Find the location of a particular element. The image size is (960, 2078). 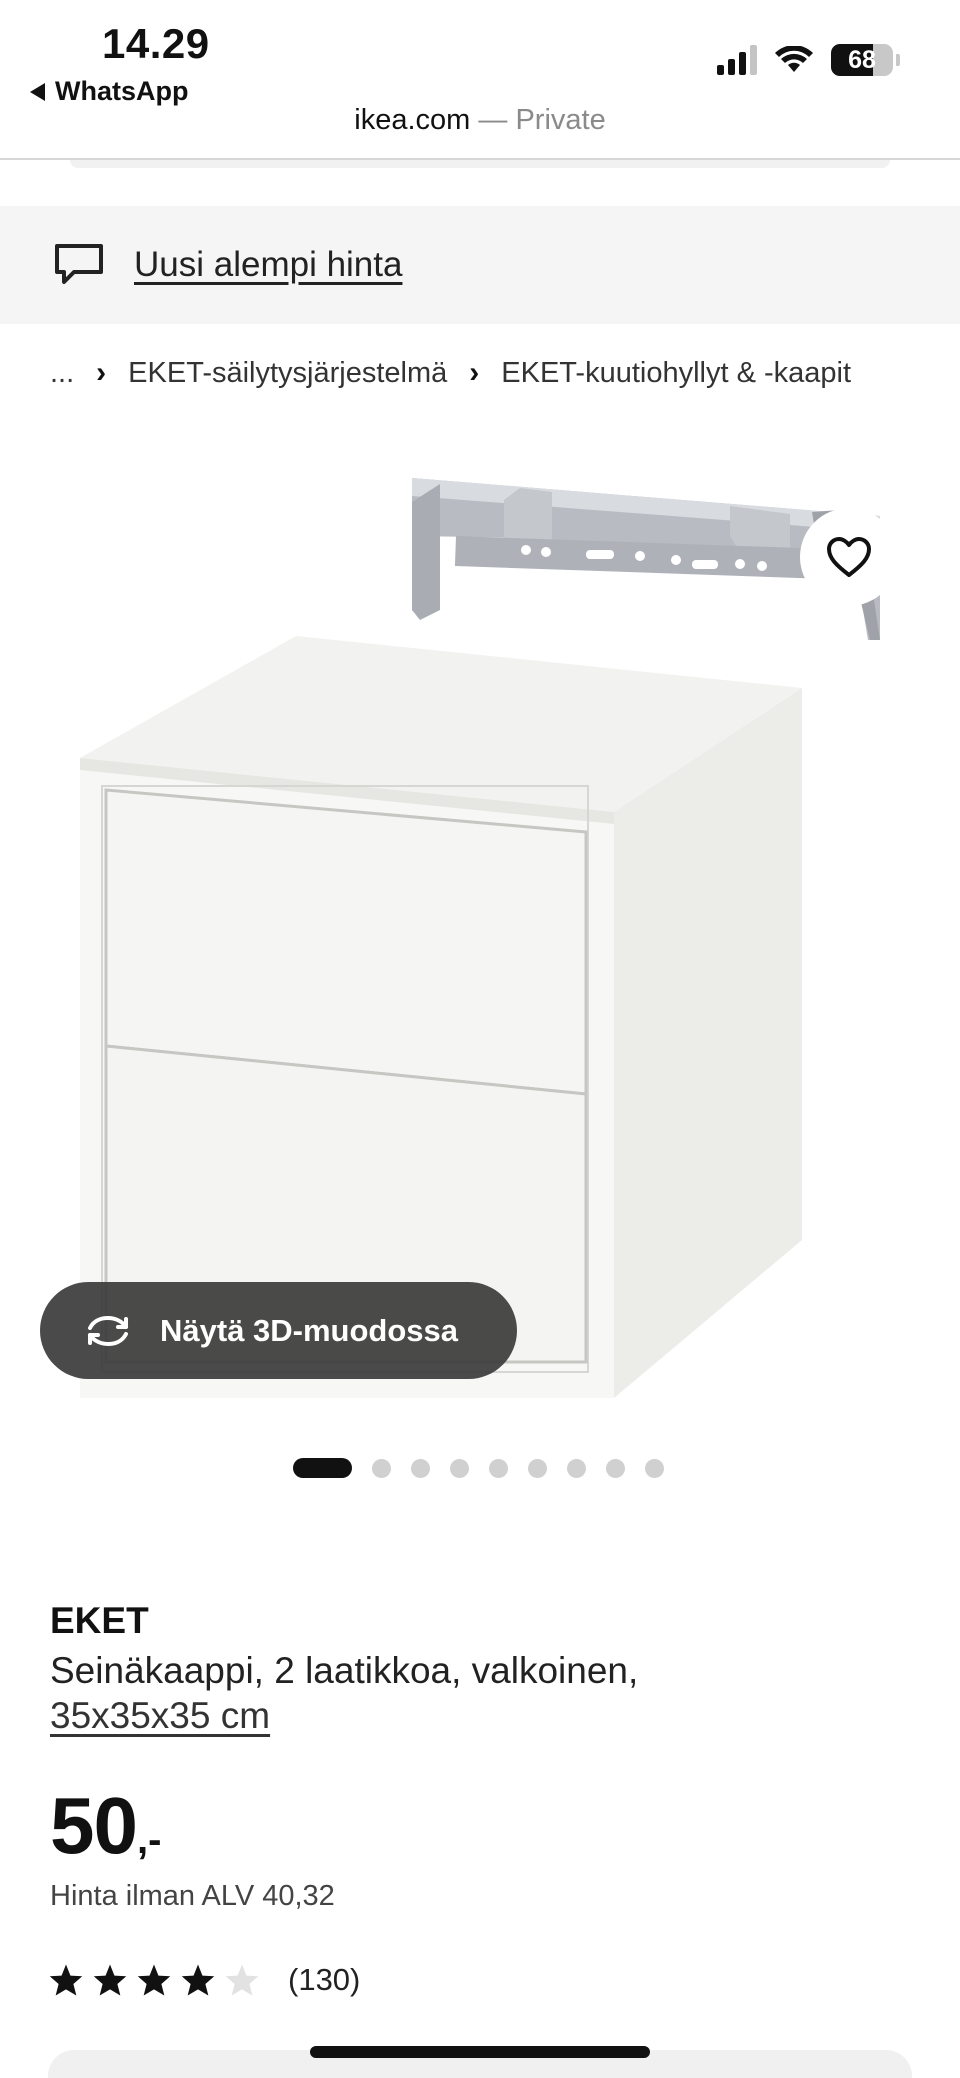

battery-icon: 68 is located at coordinates (865, 60).